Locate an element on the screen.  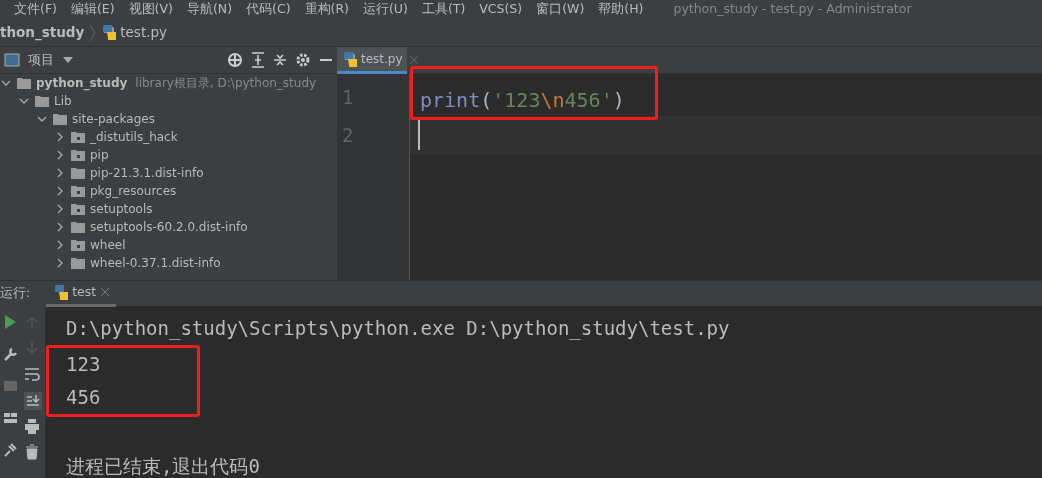
run-icon is located at coordinates (10, 322).